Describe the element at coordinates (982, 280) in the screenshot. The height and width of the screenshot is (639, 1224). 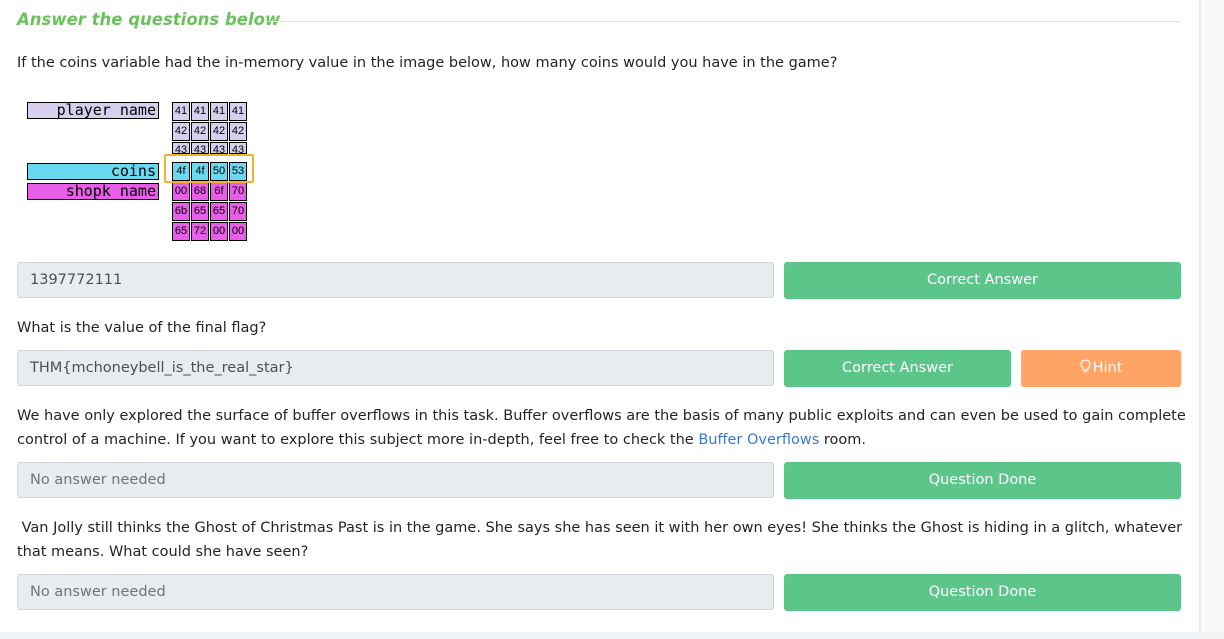
I see `correct-answer-button-1: Correct Answer` at that location.